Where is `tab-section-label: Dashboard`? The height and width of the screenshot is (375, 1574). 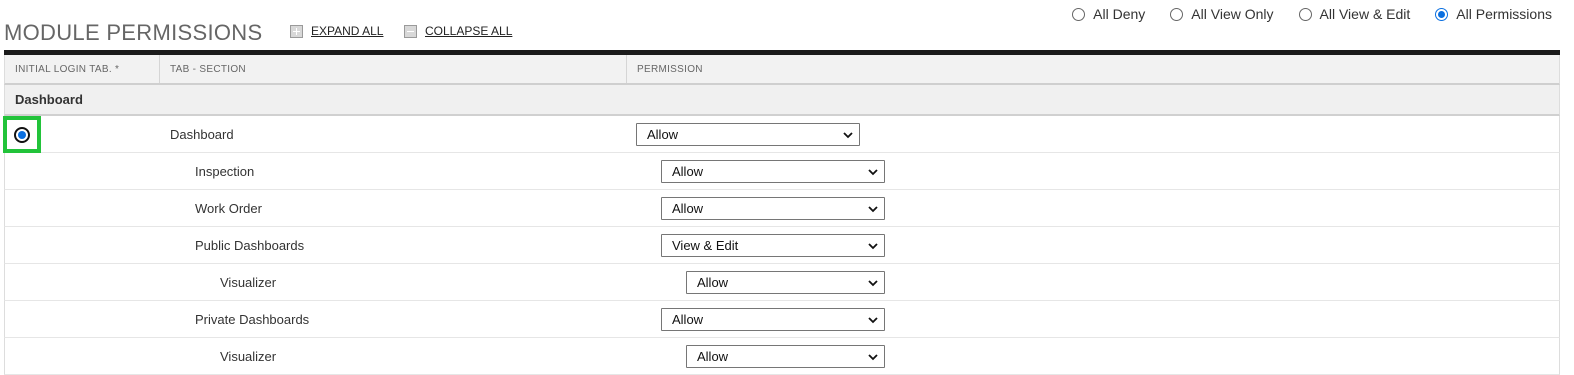
tab-section-label: Dashboard is located at coordinates (202, 134).